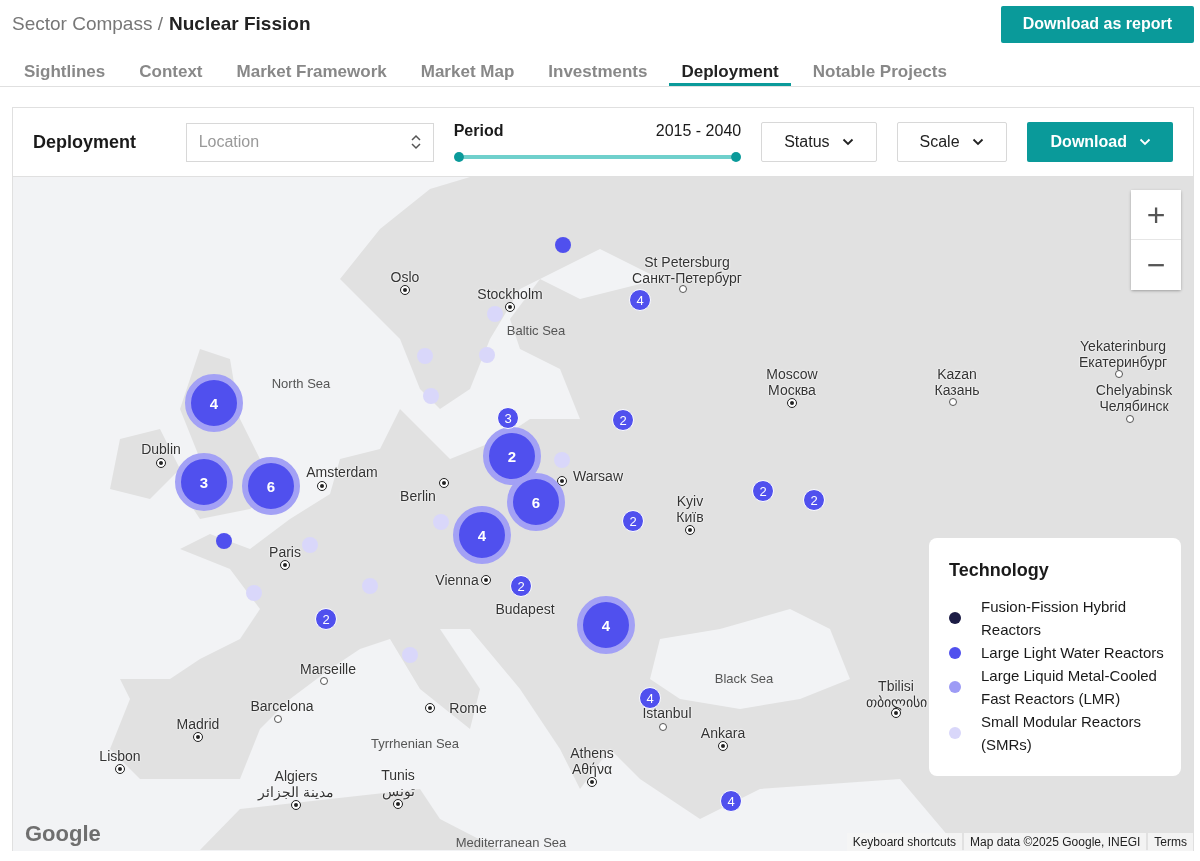 The width and height of the screenshot is (1200, 861). Describe the element at coordinates (687, 270) in the screenshot. I see `city-label: St Petersburg Санкт-Петербург` at that location.